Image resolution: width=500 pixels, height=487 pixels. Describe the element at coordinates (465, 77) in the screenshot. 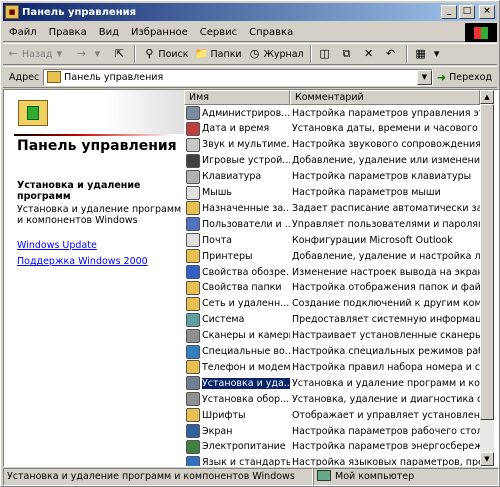

I see `go-button: ➜ Переход` at that location.